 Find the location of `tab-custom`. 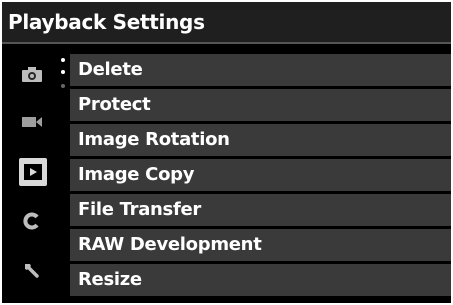

tab-custom is located at coordinates (32, 221).